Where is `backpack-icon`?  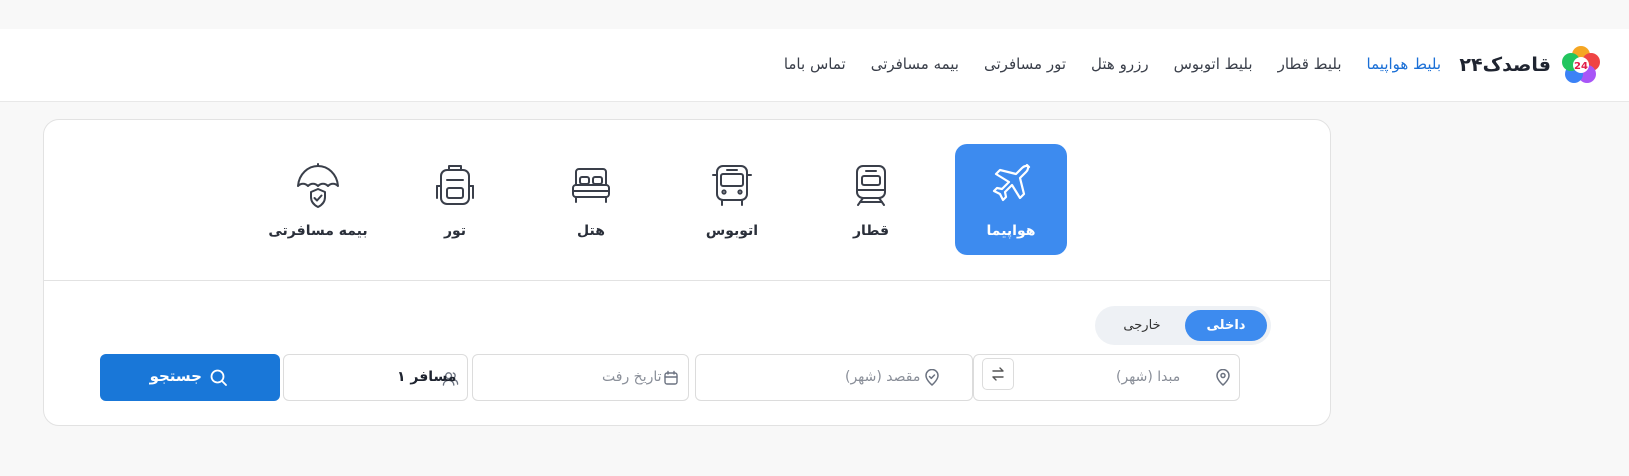
backpack-icon is located at coordinates (455, 185).